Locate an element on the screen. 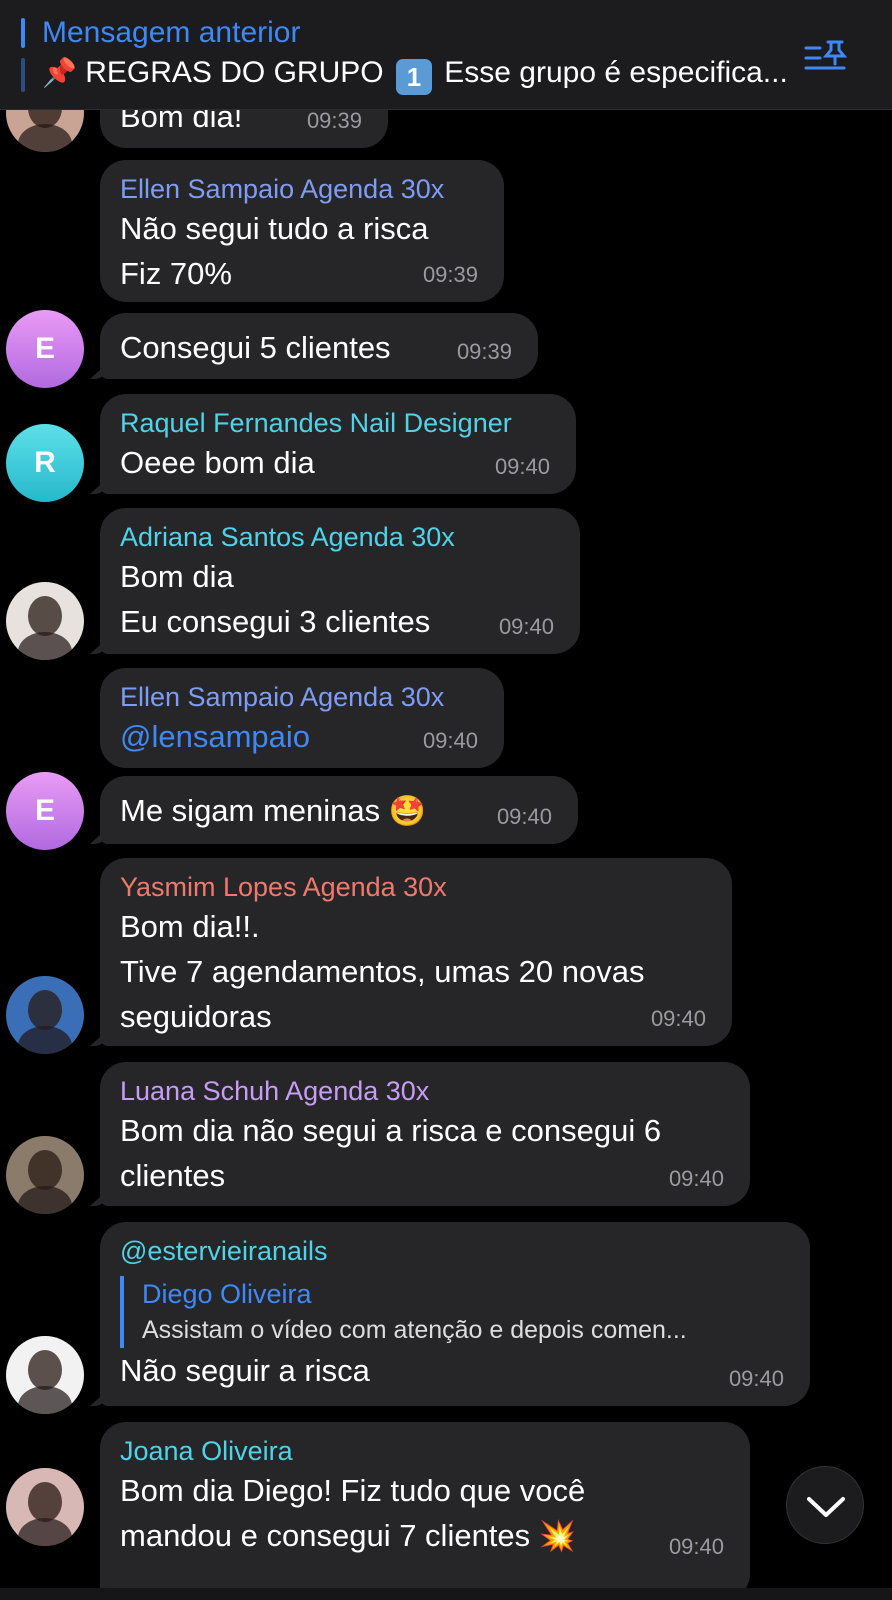 The height and width of the screenshot is (1600, 892). input-bar-edge is located at coordinates (446, 1594).